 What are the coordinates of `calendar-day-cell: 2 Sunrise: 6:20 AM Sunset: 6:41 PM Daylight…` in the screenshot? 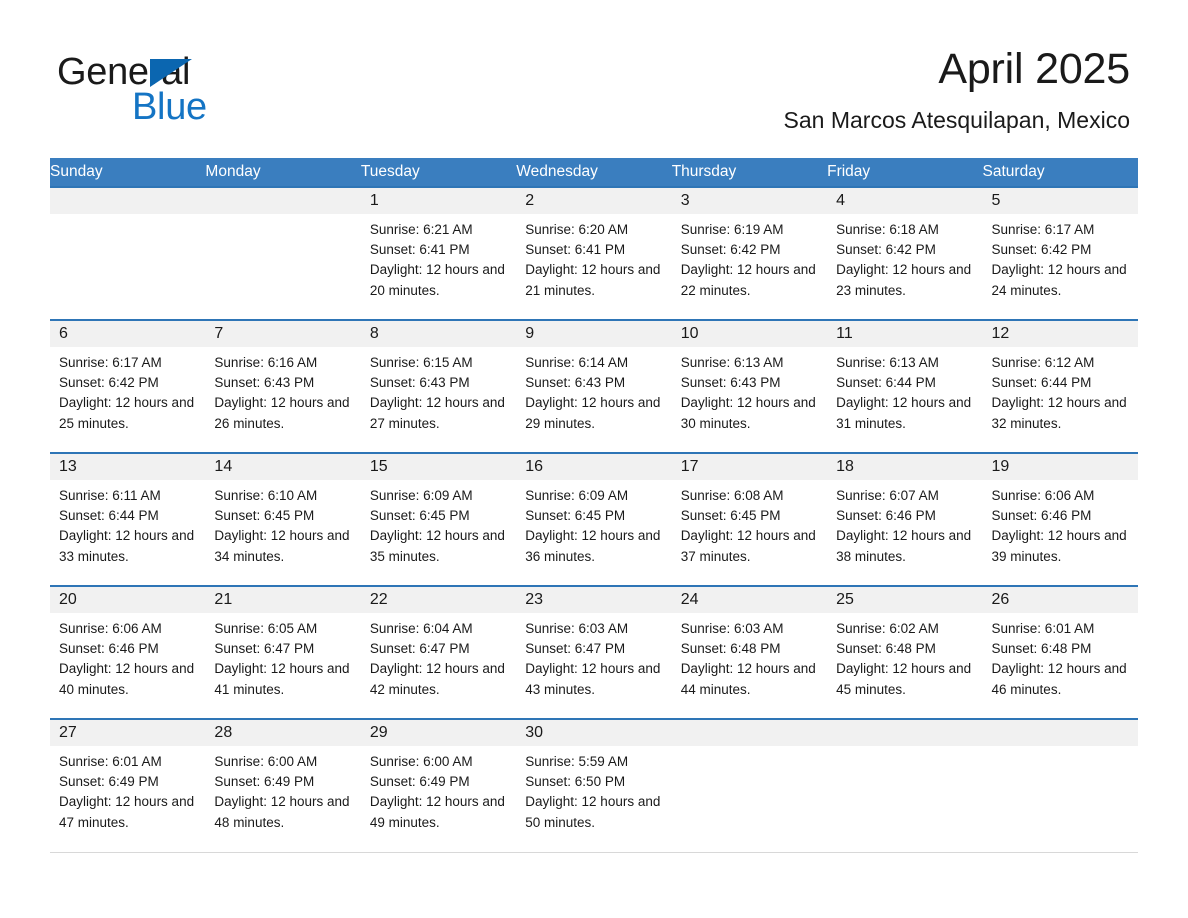 It's located at (594, 253).